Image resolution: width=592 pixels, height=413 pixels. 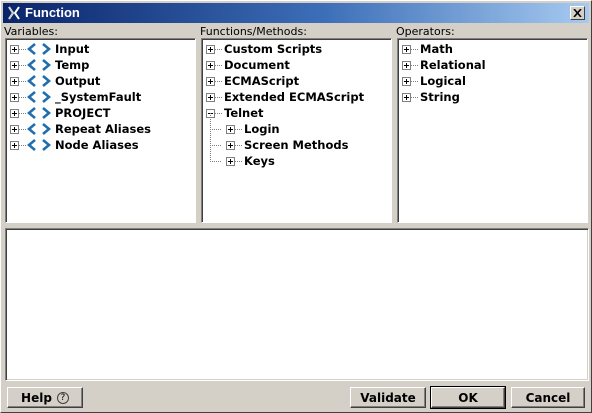 I want to click on validate-button-label: Validate, so click(x=388, y=397).